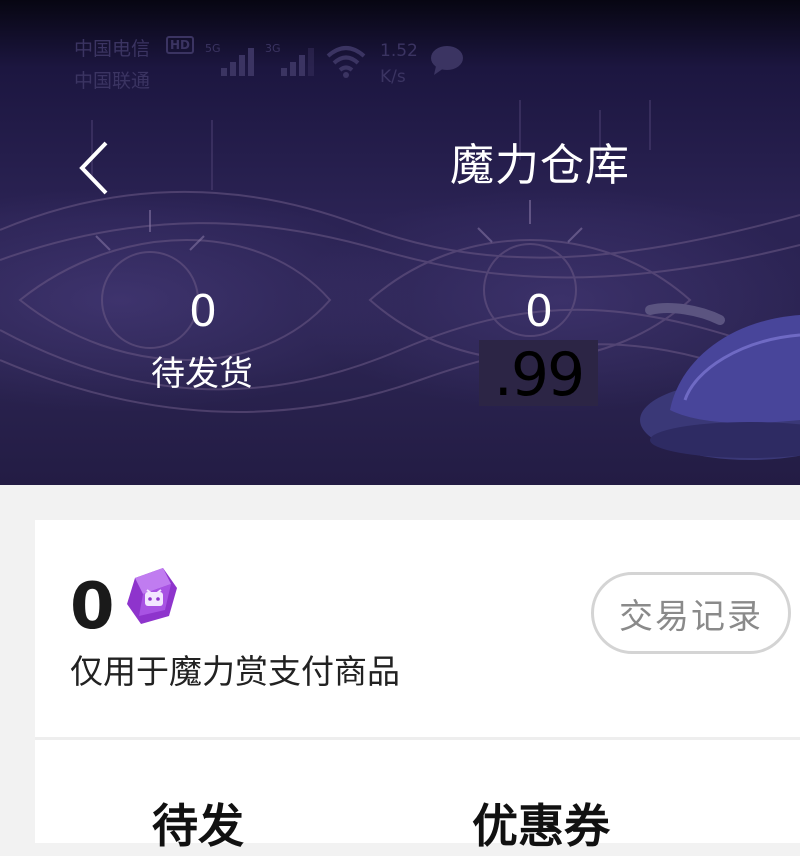  I want to click on chevron-left-icon, so click(93, 168).